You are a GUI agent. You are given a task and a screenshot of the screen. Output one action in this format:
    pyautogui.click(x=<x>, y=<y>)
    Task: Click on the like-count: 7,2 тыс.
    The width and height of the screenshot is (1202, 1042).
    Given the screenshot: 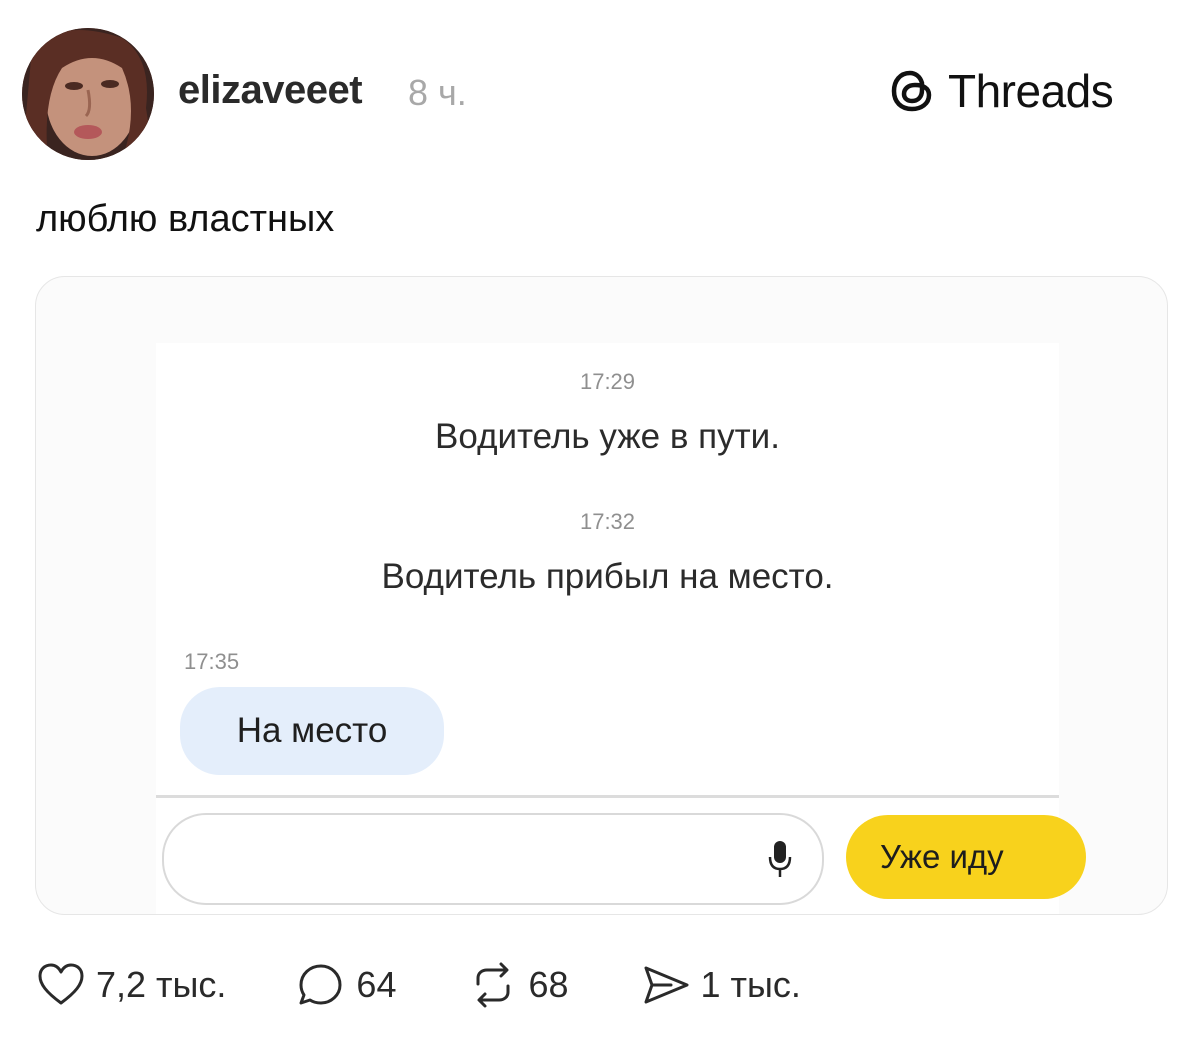 What is the action you would take?
    pyautogui.click(x=161, y=984)
    